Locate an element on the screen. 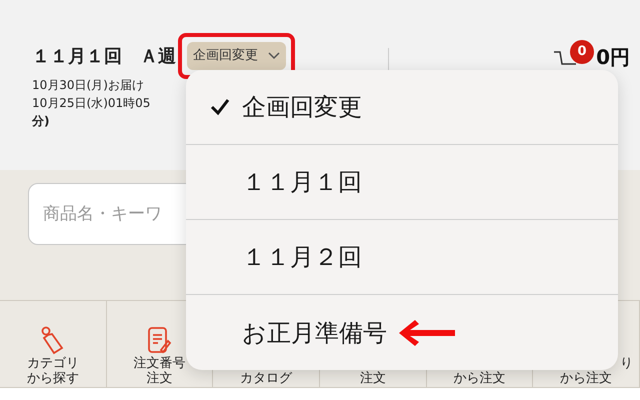 This screenshot has width=640, height=400. cart-icon is located at coordinates (566, 58).